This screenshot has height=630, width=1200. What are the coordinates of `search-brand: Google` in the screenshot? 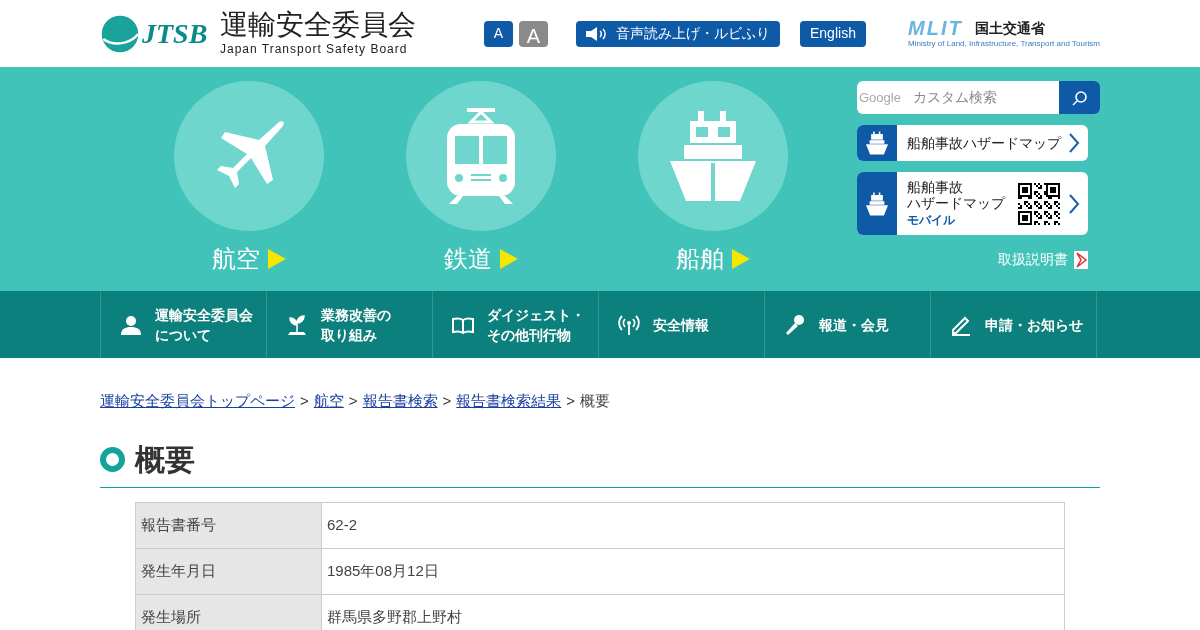 It's located at (879, 97).